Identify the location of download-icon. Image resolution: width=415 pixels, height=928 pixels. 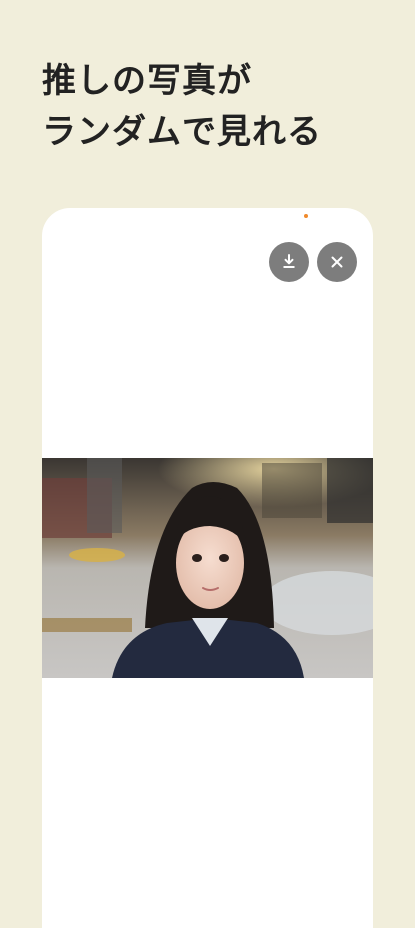
(289, 261).